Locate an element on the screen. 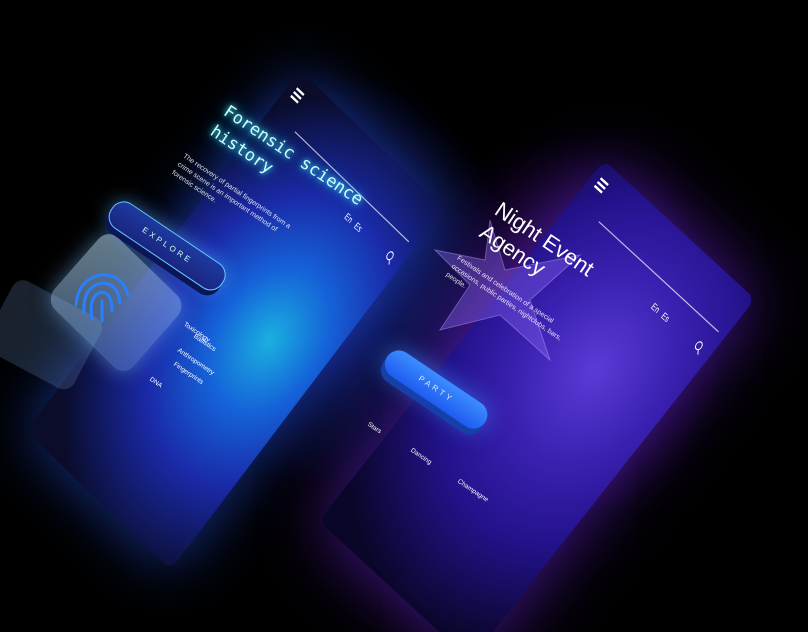 This screenshot has width=808, height=632. lang-en-link: En is located at coordinates (655, 308).